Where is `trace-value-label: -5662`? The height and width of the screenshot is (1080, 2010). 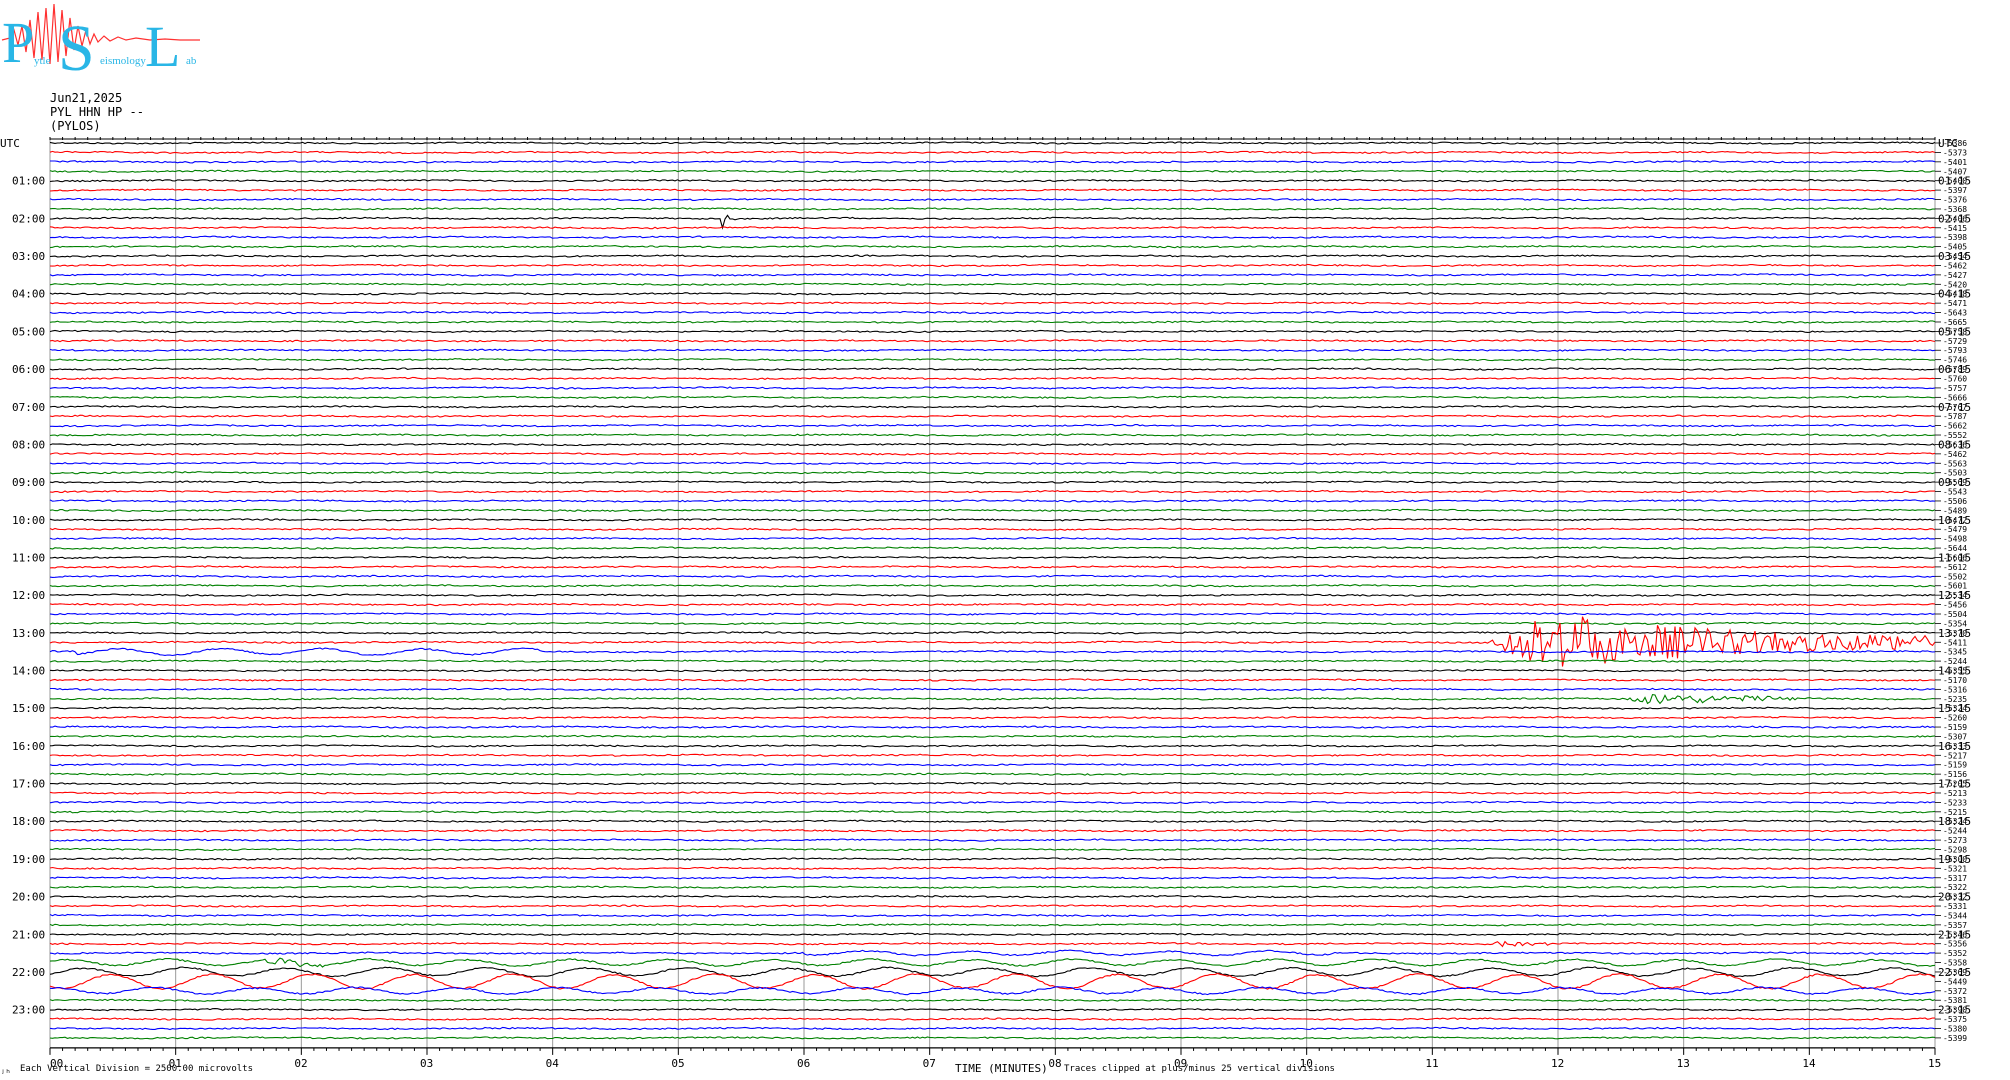 trace-value-label: -5662 is located at coordinates (1955, 426).